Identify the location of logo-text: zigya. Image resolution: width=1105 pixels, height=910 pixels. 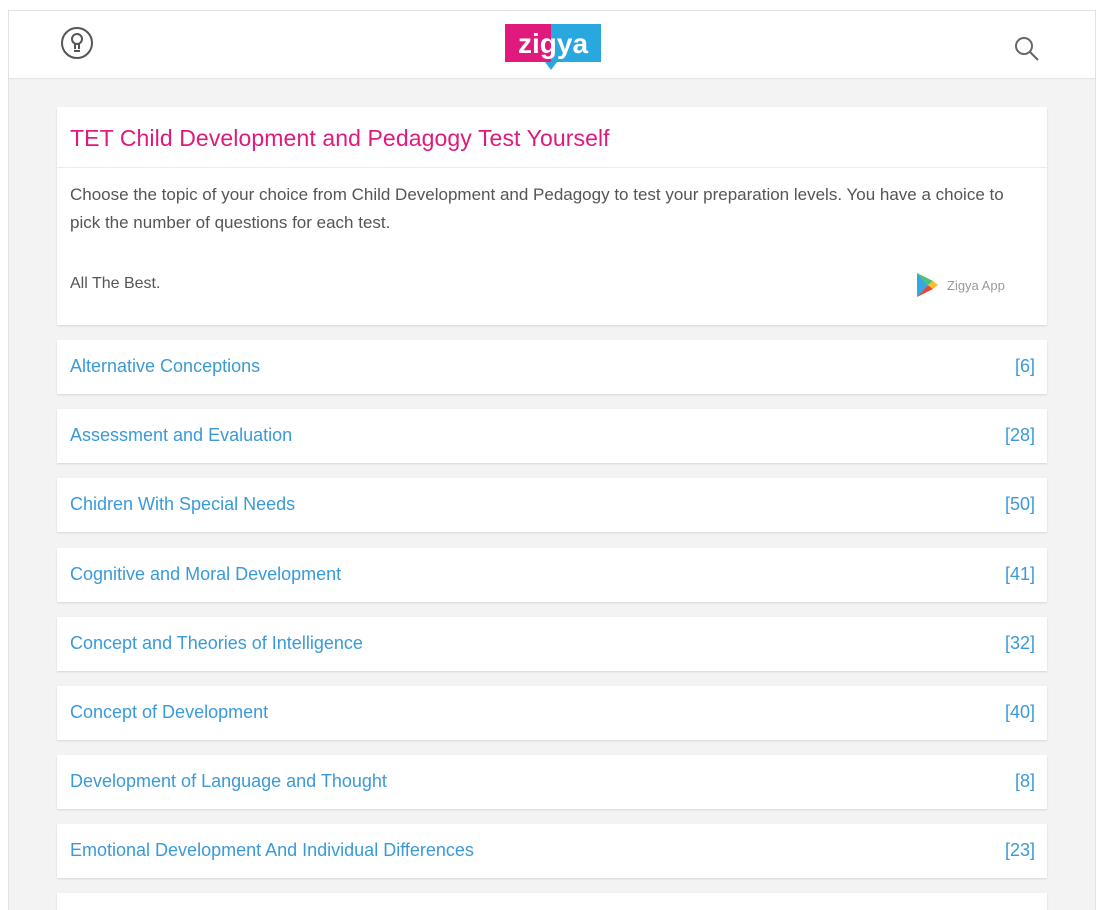
(553, 43).